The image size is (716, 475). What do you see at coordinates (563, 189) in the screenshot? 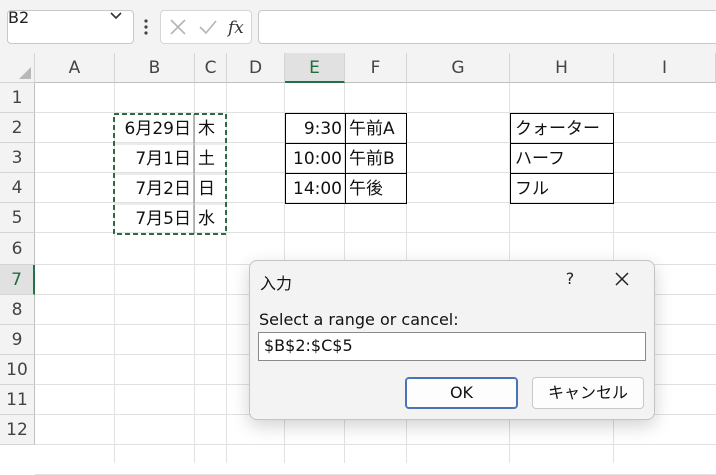
I see `cell-H4: フル` at bounding box center [563, 189].